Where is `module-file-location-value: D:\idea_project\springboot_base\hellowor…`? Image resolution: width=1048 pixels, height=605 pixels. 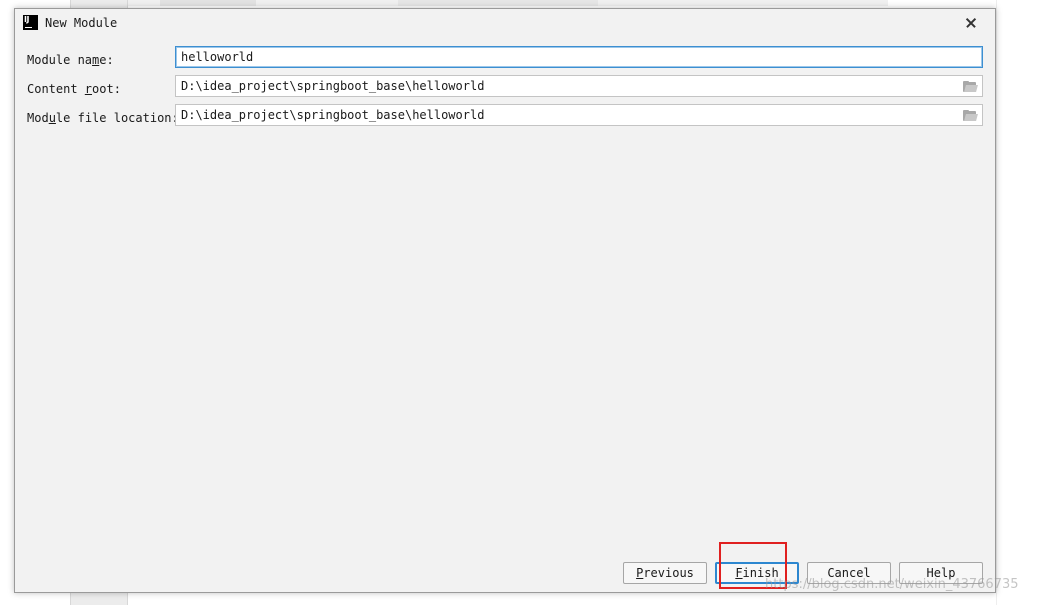
module-file-location-value: D:\idea_project\springboot_base\hellowor… is located at coordinates (332, 115).